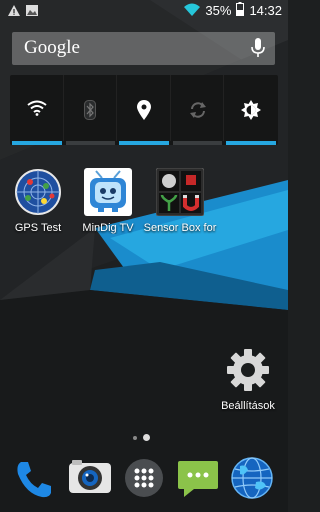 This screenshot has width=320, height=512. What do you see at coordinates (108, 192) in the screenshot?
I see `tv-icon` at bounding box center [108, 192].